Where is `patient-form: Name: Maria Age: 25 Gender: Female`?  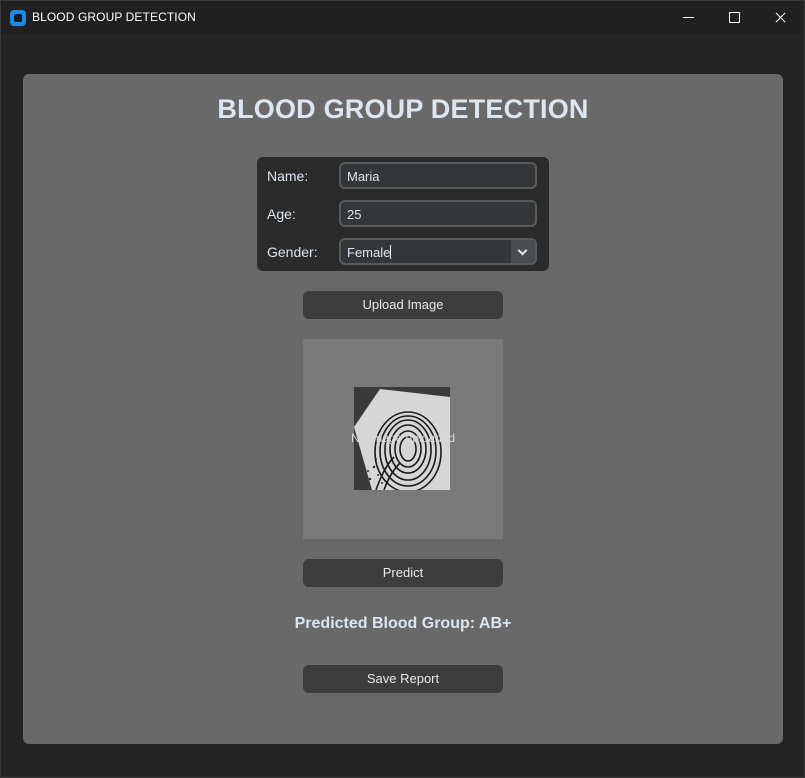 patient-form: Name: Maria Age: 25 Gender: Female is located at coordinates (403, 214).